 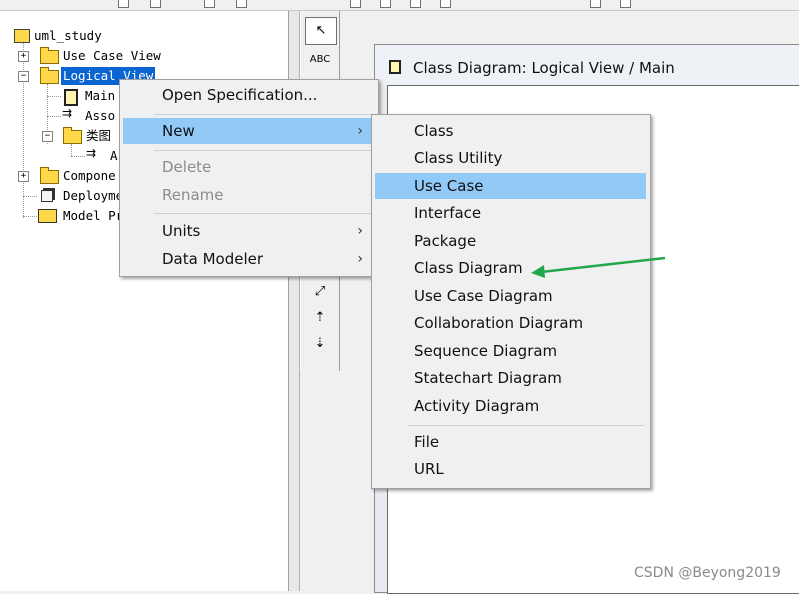 I want to click on menu-item-activity-diagram: Activity Diagram, so click(x=511, y=406).